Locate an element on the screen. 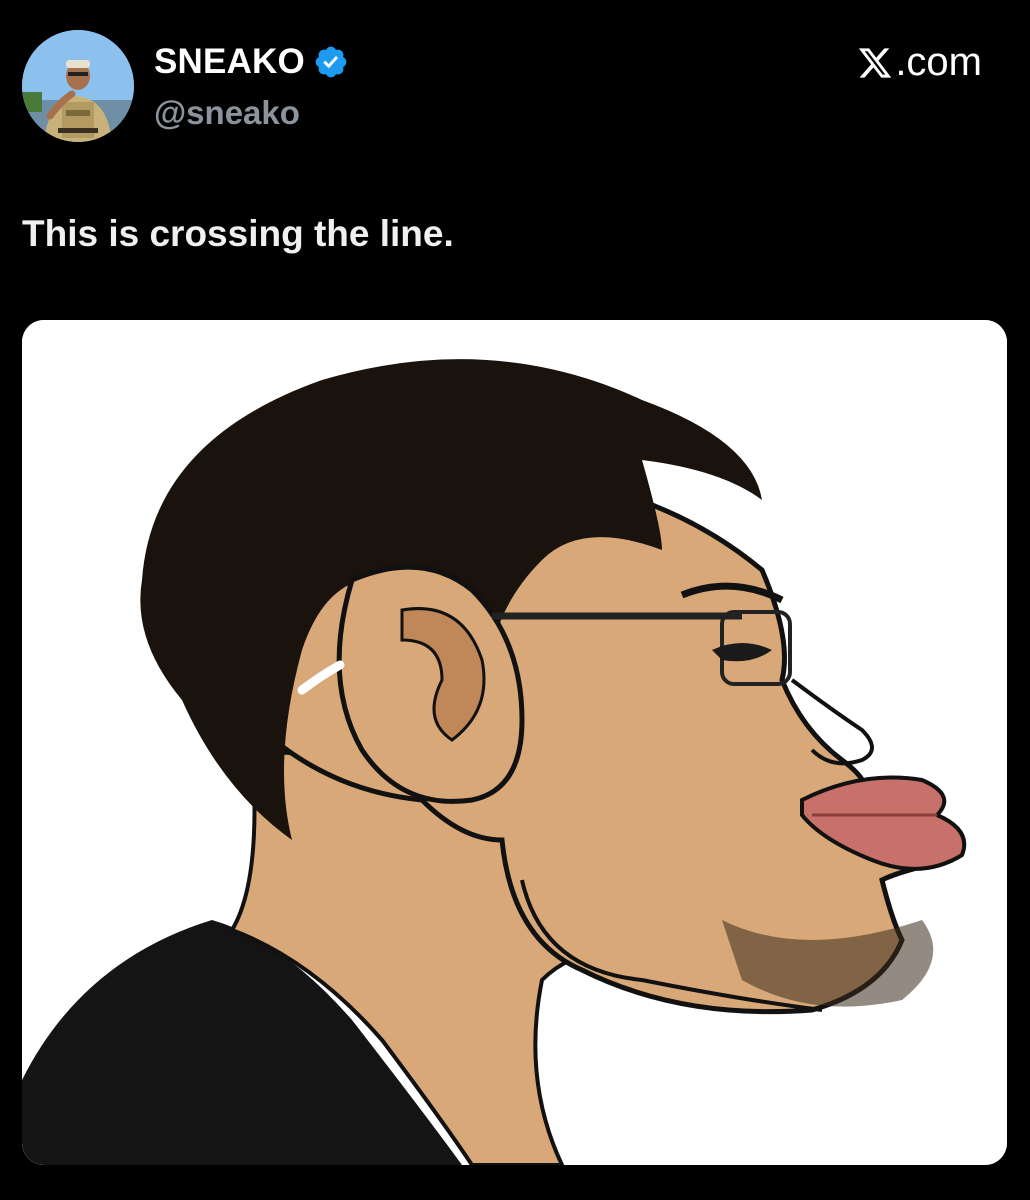 This screenshot has height=1200, width=1030. author-display-name: SNEAKO is located at coordinates (251, 62).